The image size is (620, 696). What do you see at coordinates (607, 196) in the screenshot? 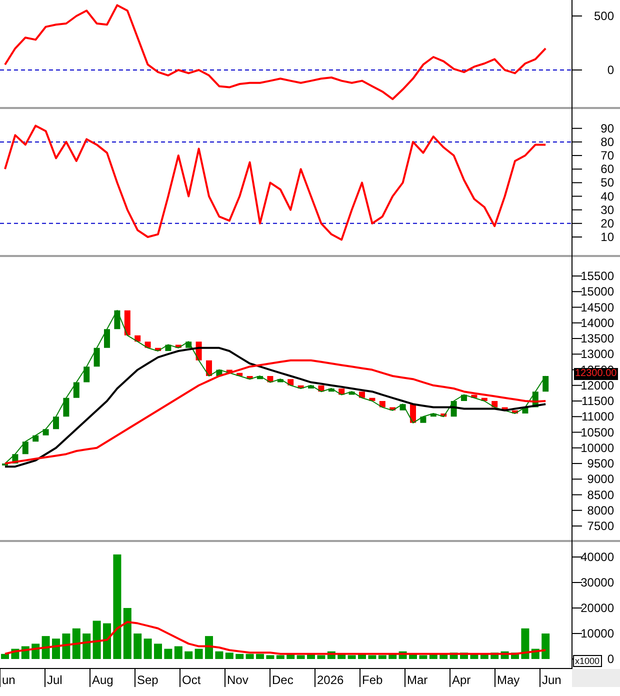
I see `axis-label: 40` at bounding box center [607, 196].